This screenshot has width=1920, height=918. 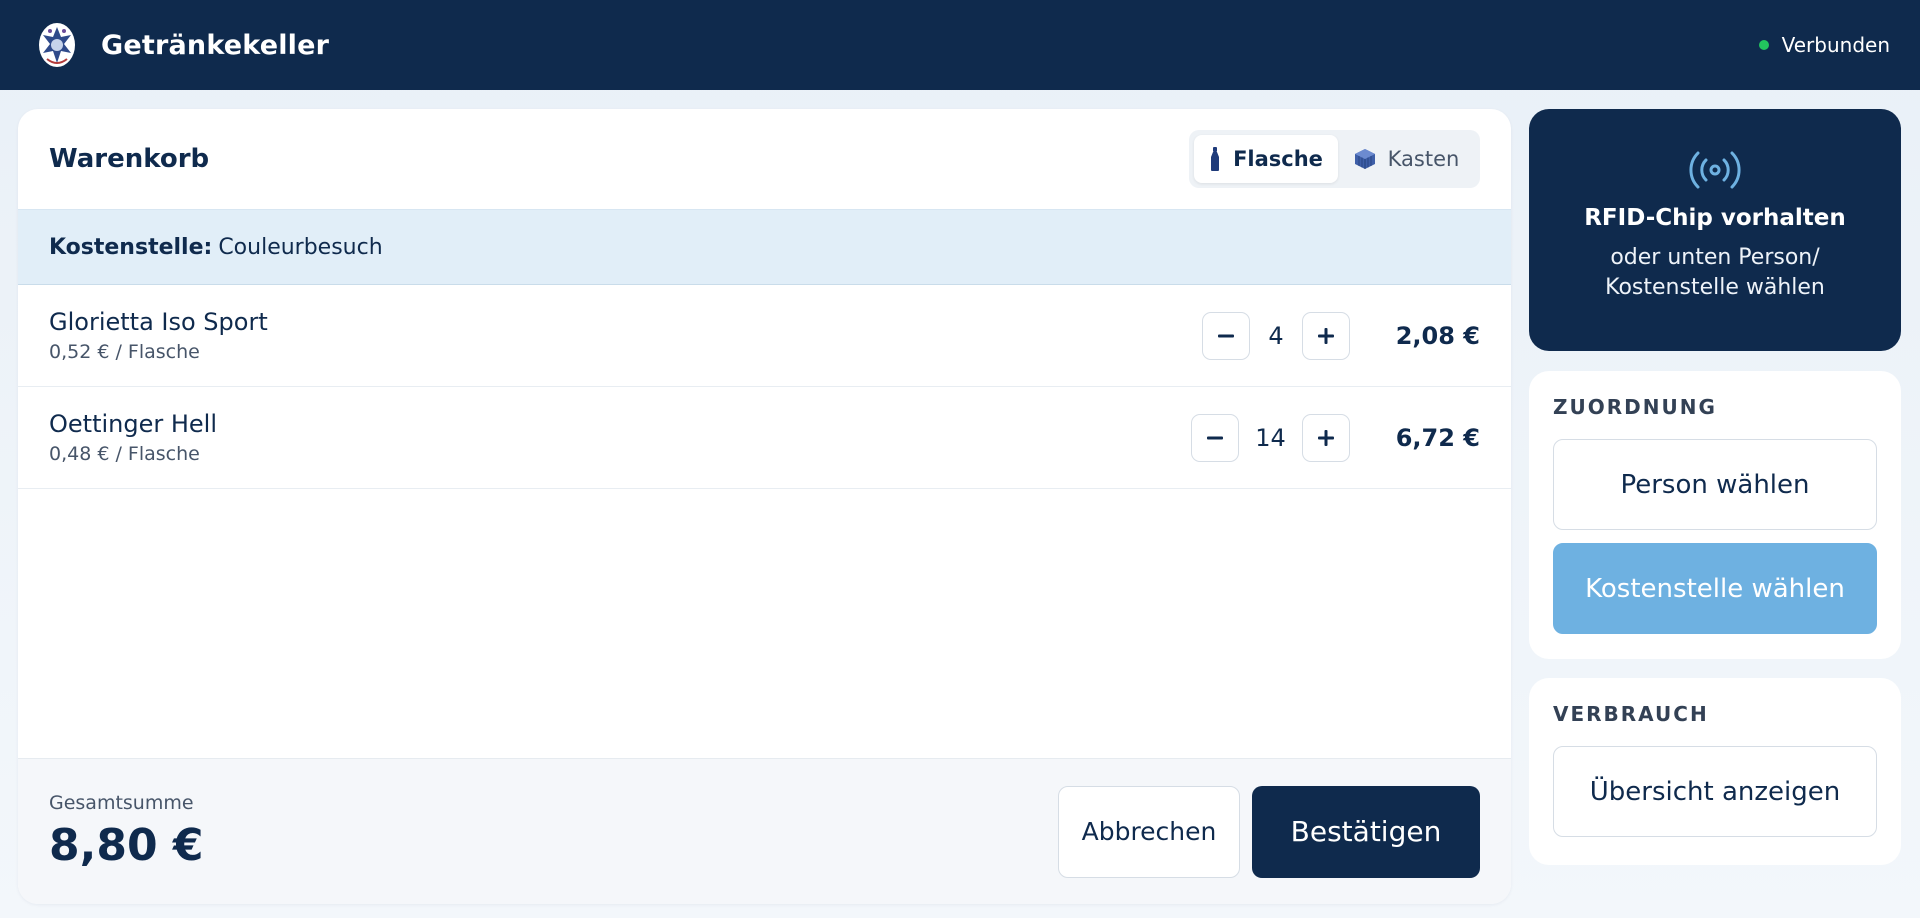 I want to click on item-total: 6,72 €, so click(x=1437, y=437).